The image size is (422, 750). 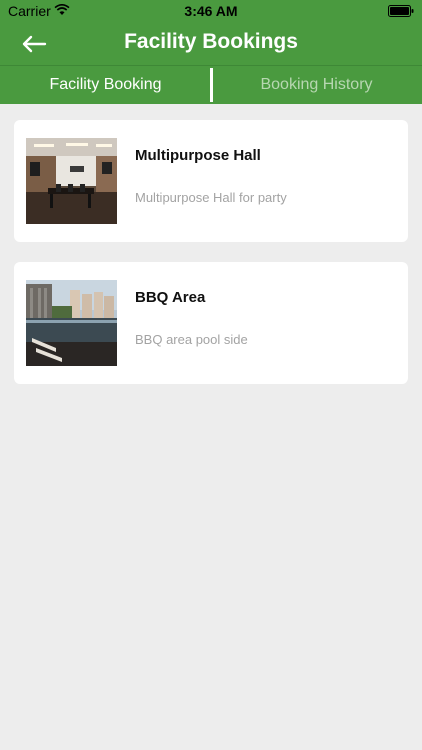 What do you see at coordinates (316, 85) in the screenshot?
I see `tab-booking-history: Booking History` at bounding box center [316, 85].